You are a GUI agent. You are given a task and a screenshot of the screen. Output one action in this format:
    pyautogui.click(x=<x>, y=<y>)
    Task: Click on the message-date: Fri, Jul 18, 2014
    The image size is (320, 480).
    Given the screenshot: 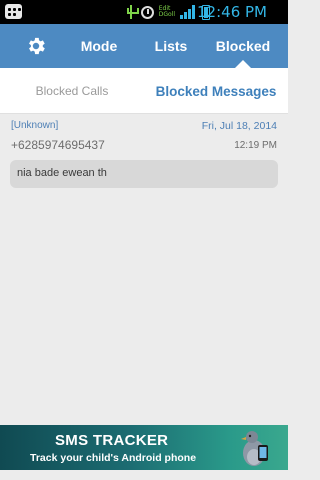 What is the action you would take?
    pyautogui.click(x=239, y=126)
    